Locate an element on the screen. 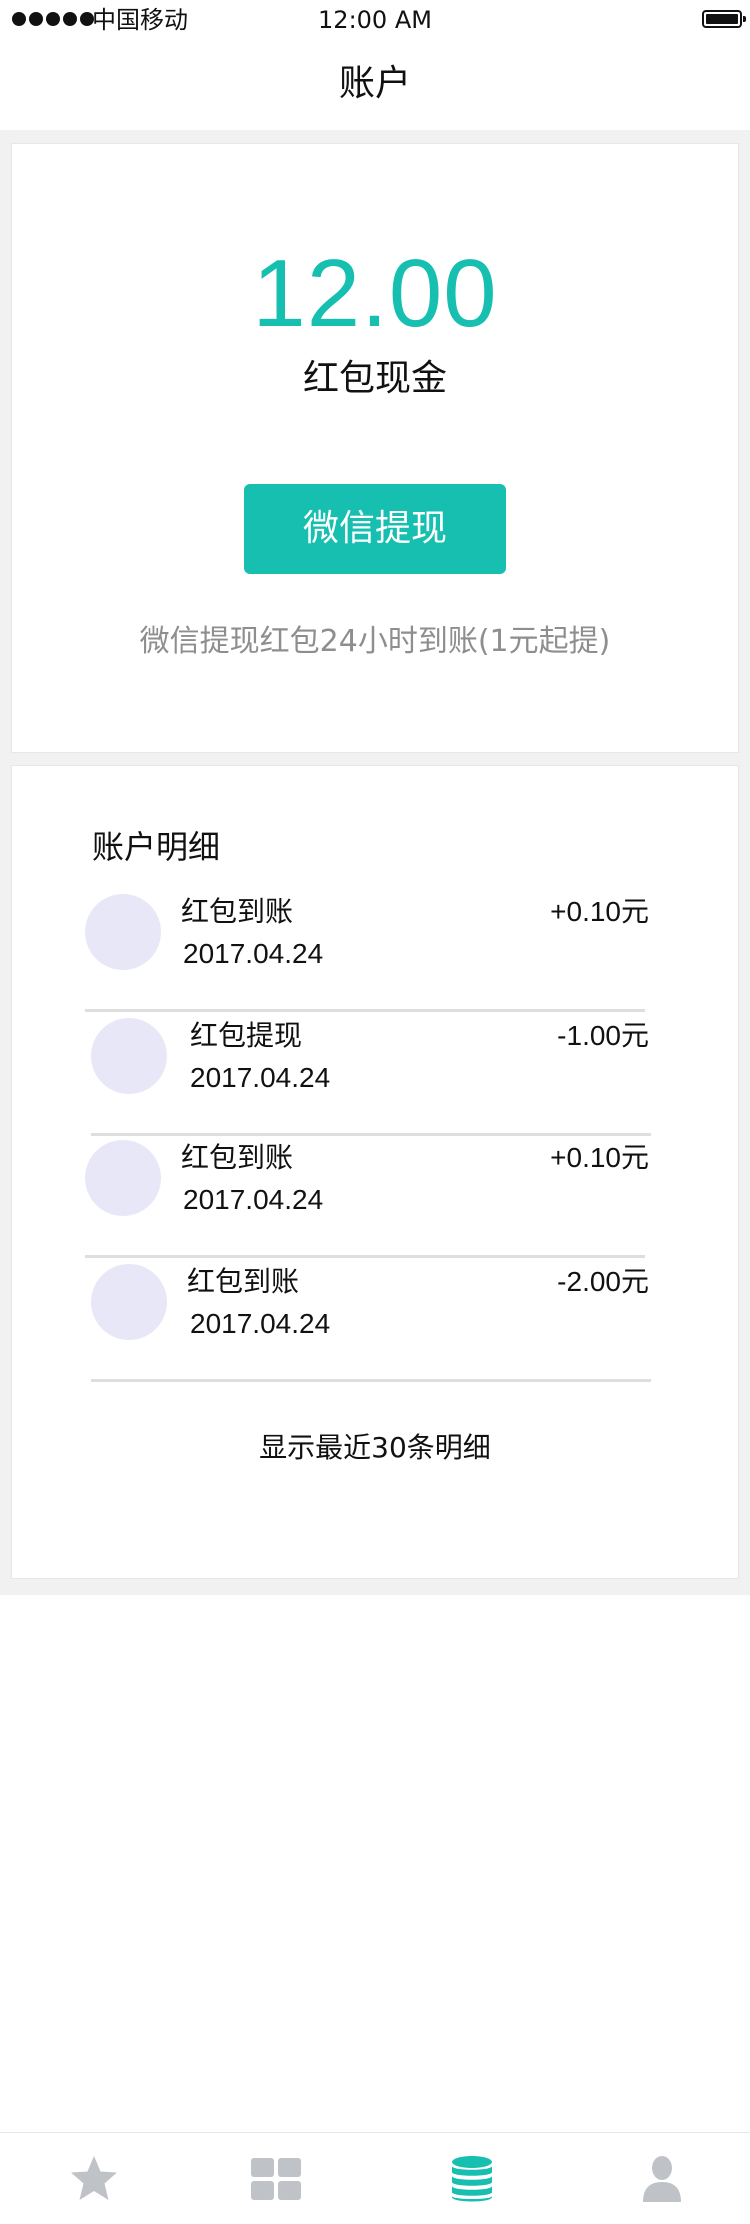 The height and width of the screenshot is (2224, 750). status-bar: 中国移动 12:00 AM is located at coordinates (375, 20).